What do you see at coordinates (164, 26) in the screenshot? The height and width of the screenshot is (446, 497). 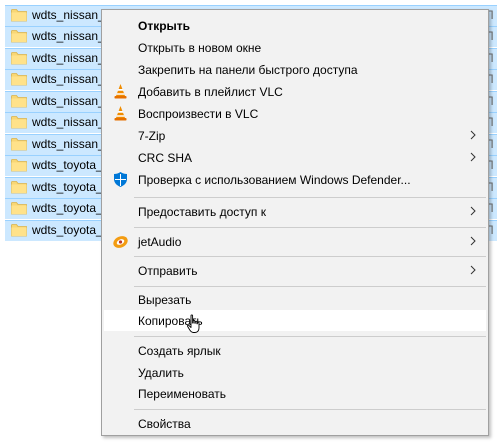 I see `menu-item-open-label: Открыть` at bounding box center [164, 26].